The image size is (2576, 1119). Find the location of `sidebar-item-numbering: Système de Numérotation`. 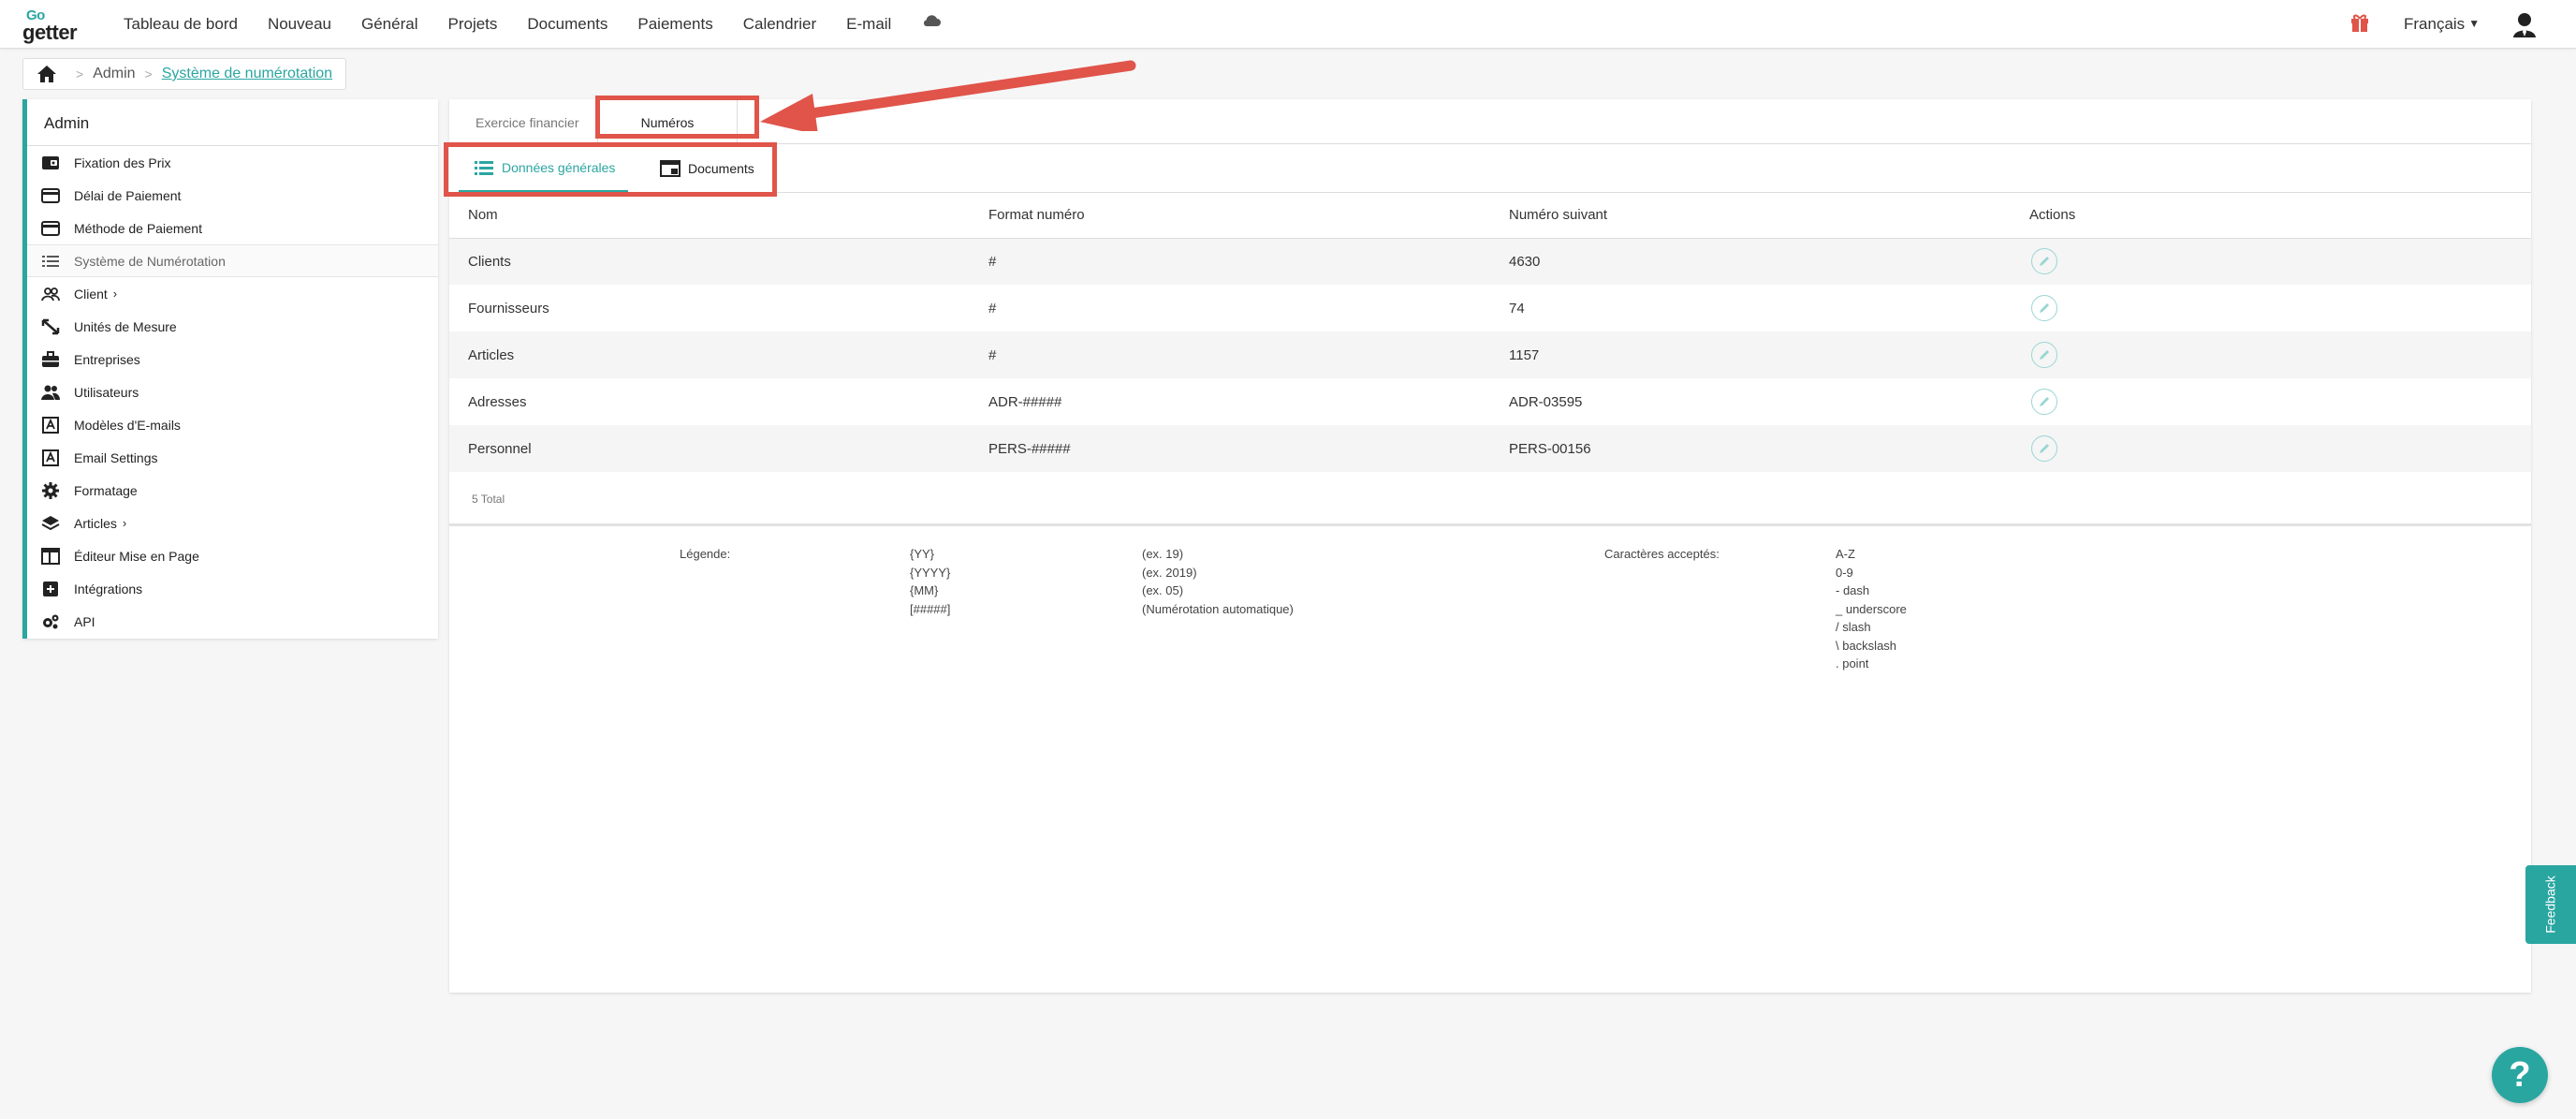

sidebar-item-numbering: Système de Numérotation is located at coordinates (232, 260).